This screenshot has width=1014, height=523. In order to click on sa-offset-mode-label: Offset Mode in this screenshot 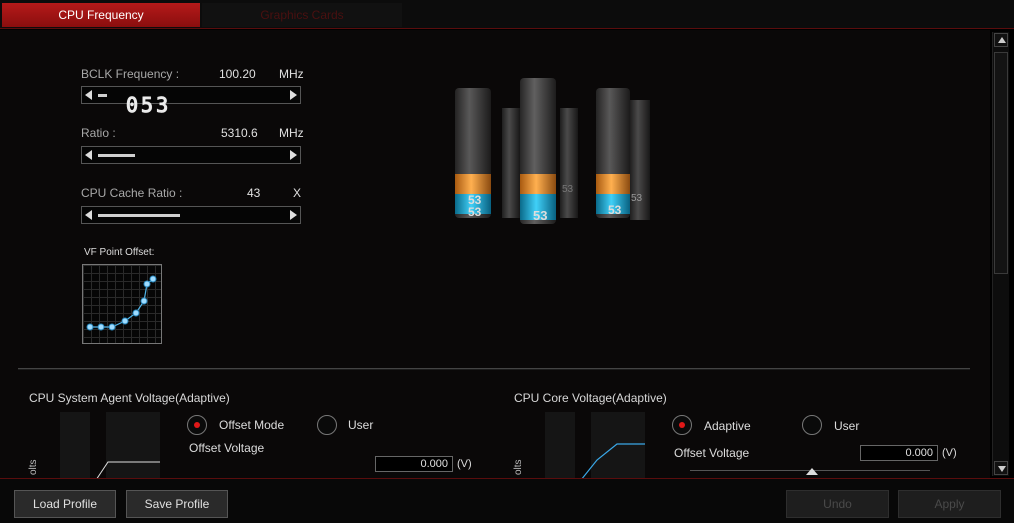, I will do `click(252, 425)`.